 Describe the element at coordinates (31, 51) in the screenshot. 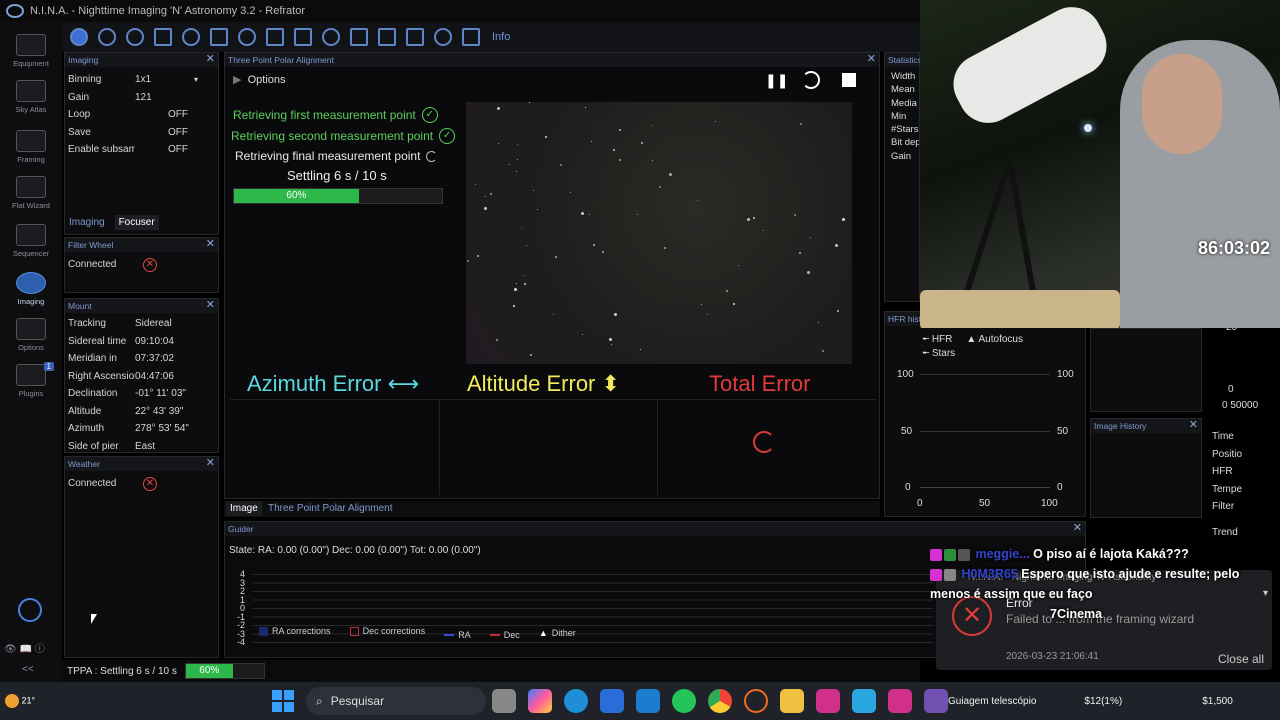

I see `nav-equipment: Equipment` at that location.